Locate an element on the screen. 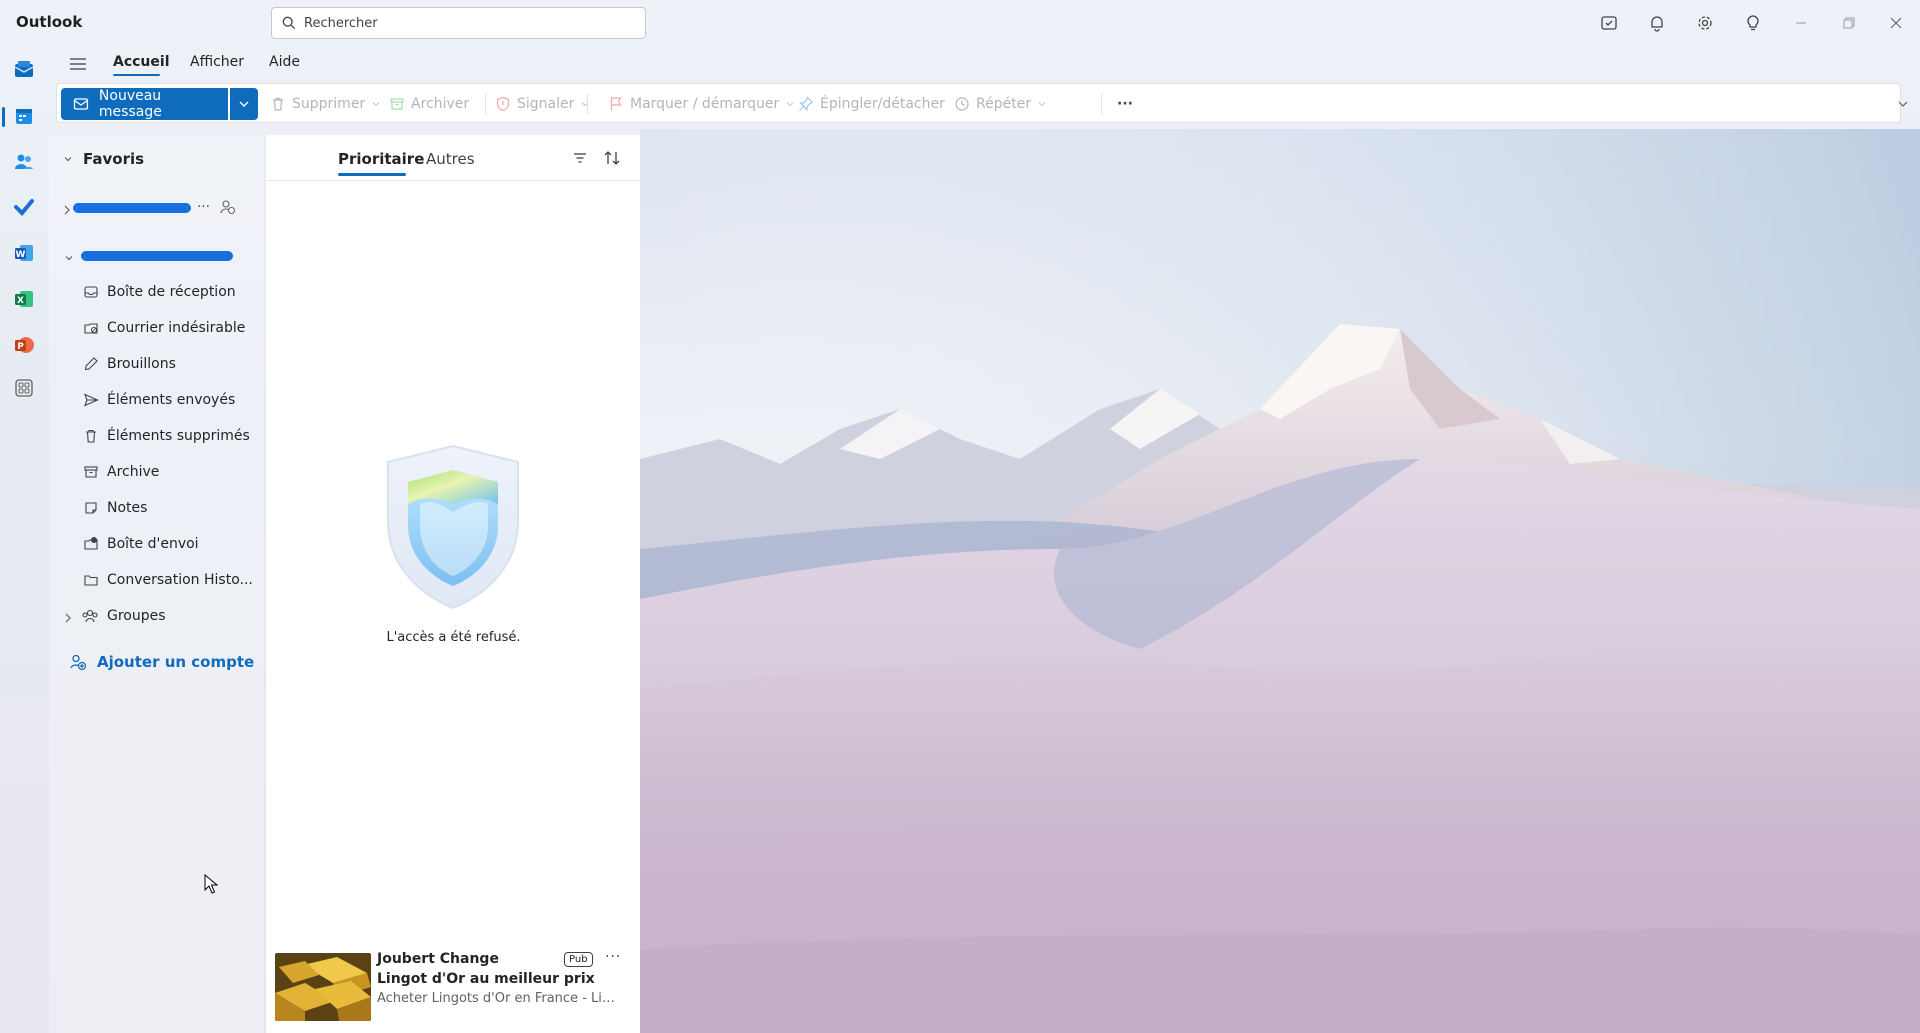  delete-button: Supprimer is located at coordinates (325, 104).